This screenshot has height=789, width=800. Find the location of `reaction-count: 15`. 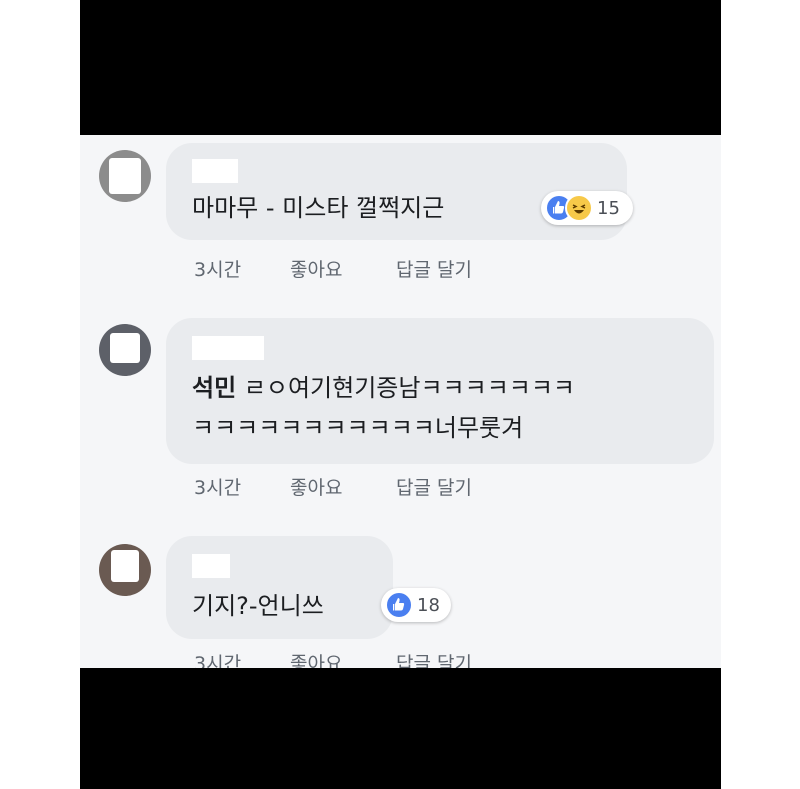

reaction-count: 15 is located at coordinates (608, 208).